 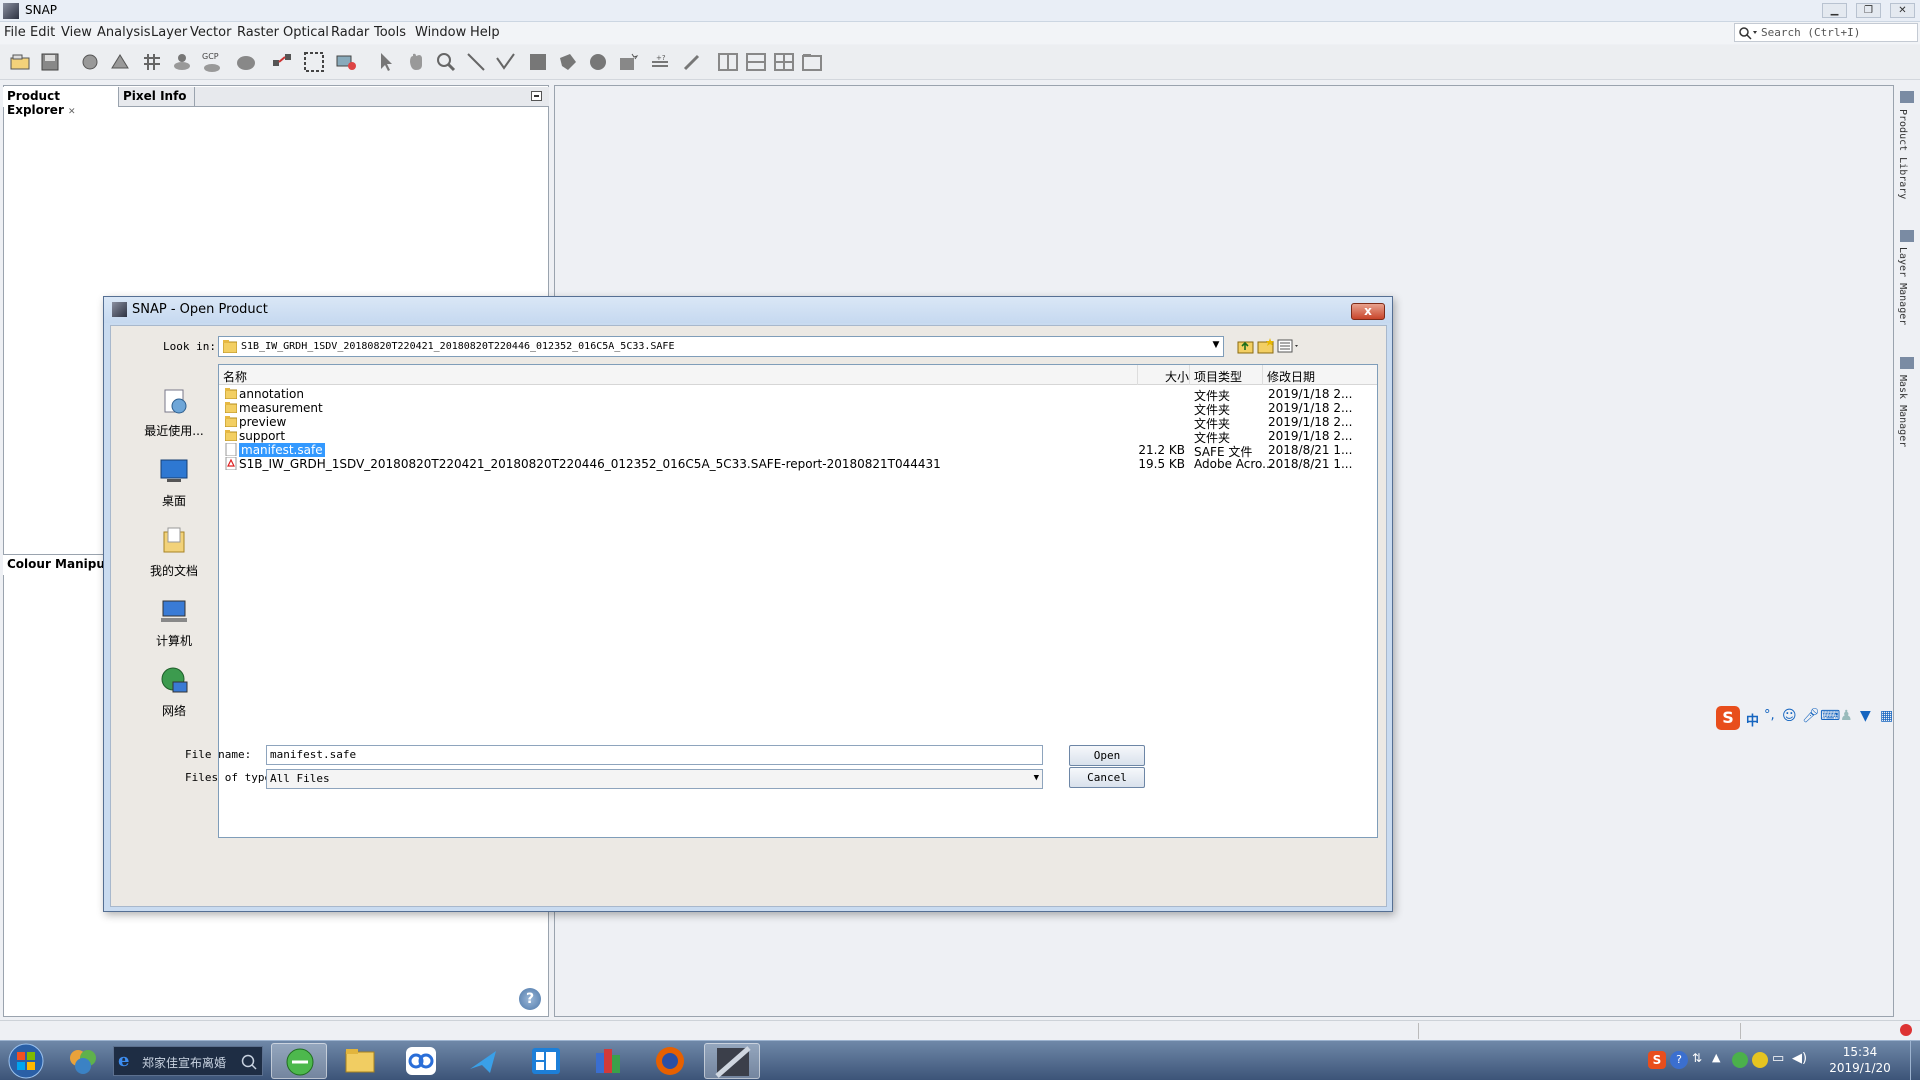 I want to click on tab-colour-manipulation: Colour Manipulati, so click(x=58, y=565).